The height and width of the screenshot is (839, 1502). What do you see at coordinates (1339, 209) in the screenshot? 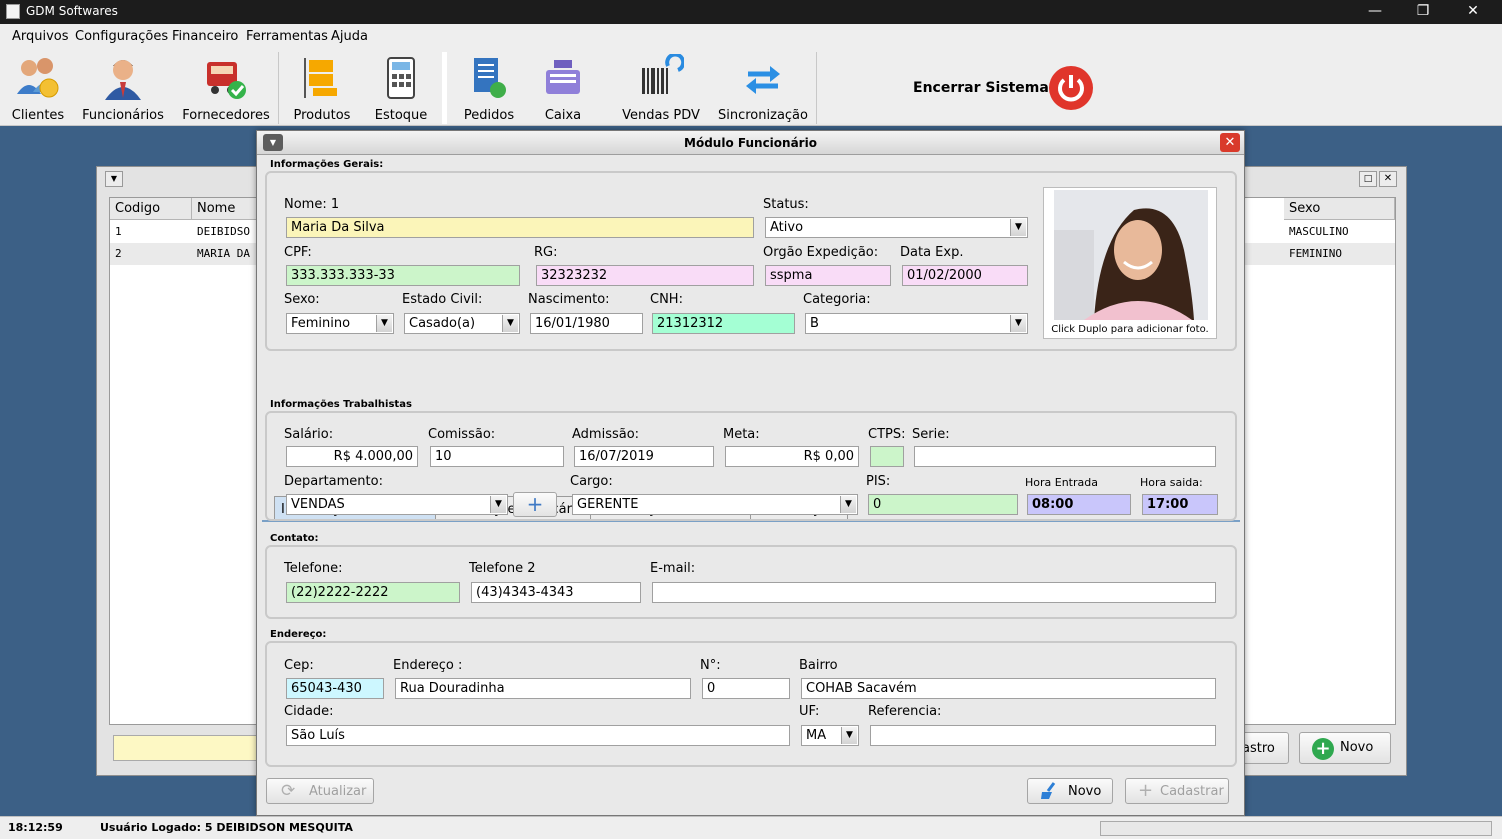
I see `column-header-sexo: Sexo` at bounding box center [1339, 209].